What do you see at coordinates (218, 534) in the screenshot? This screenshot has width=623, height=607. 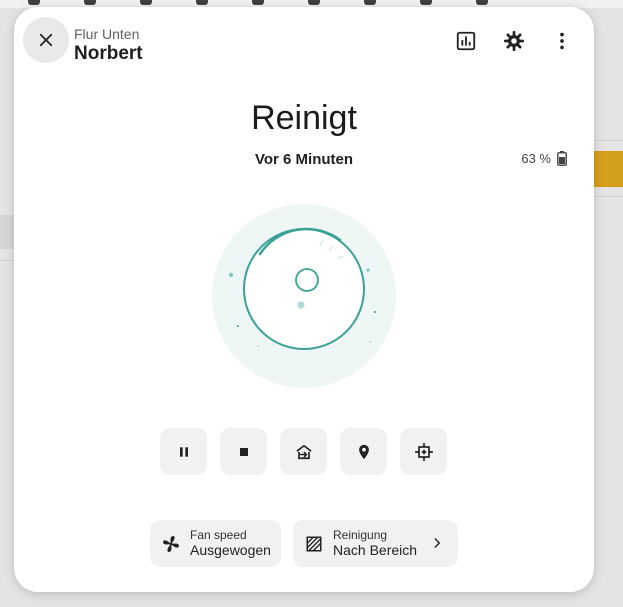 I see `fan-speed-label: Fan speed` at bounding box center [218, 534].